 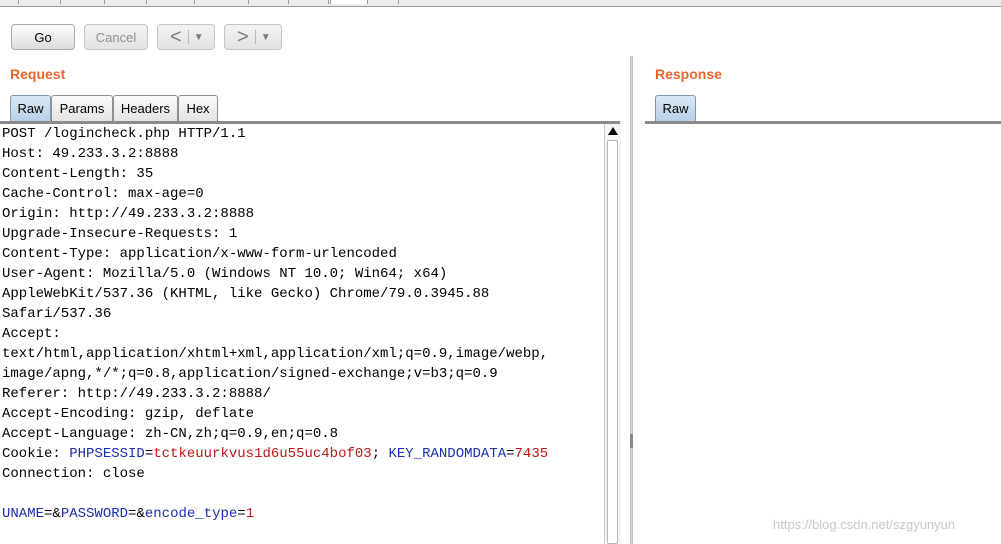 I want to click on tab-underline, so click(x=823, y=122).